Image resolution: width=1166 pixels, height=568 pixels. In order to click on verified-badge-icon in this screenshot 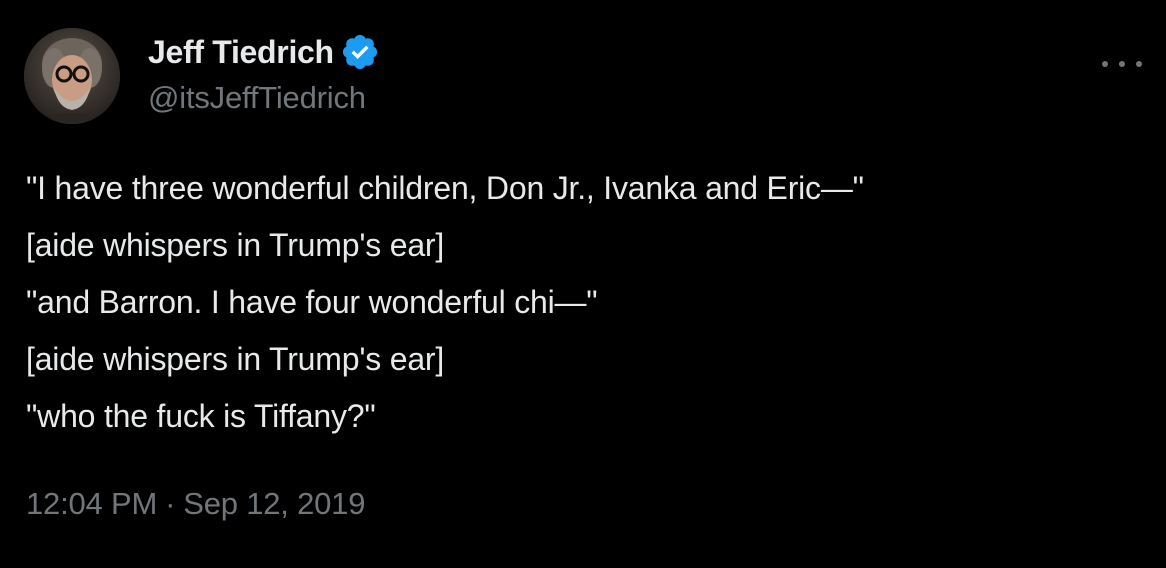, I will do `click(359, 52)`.